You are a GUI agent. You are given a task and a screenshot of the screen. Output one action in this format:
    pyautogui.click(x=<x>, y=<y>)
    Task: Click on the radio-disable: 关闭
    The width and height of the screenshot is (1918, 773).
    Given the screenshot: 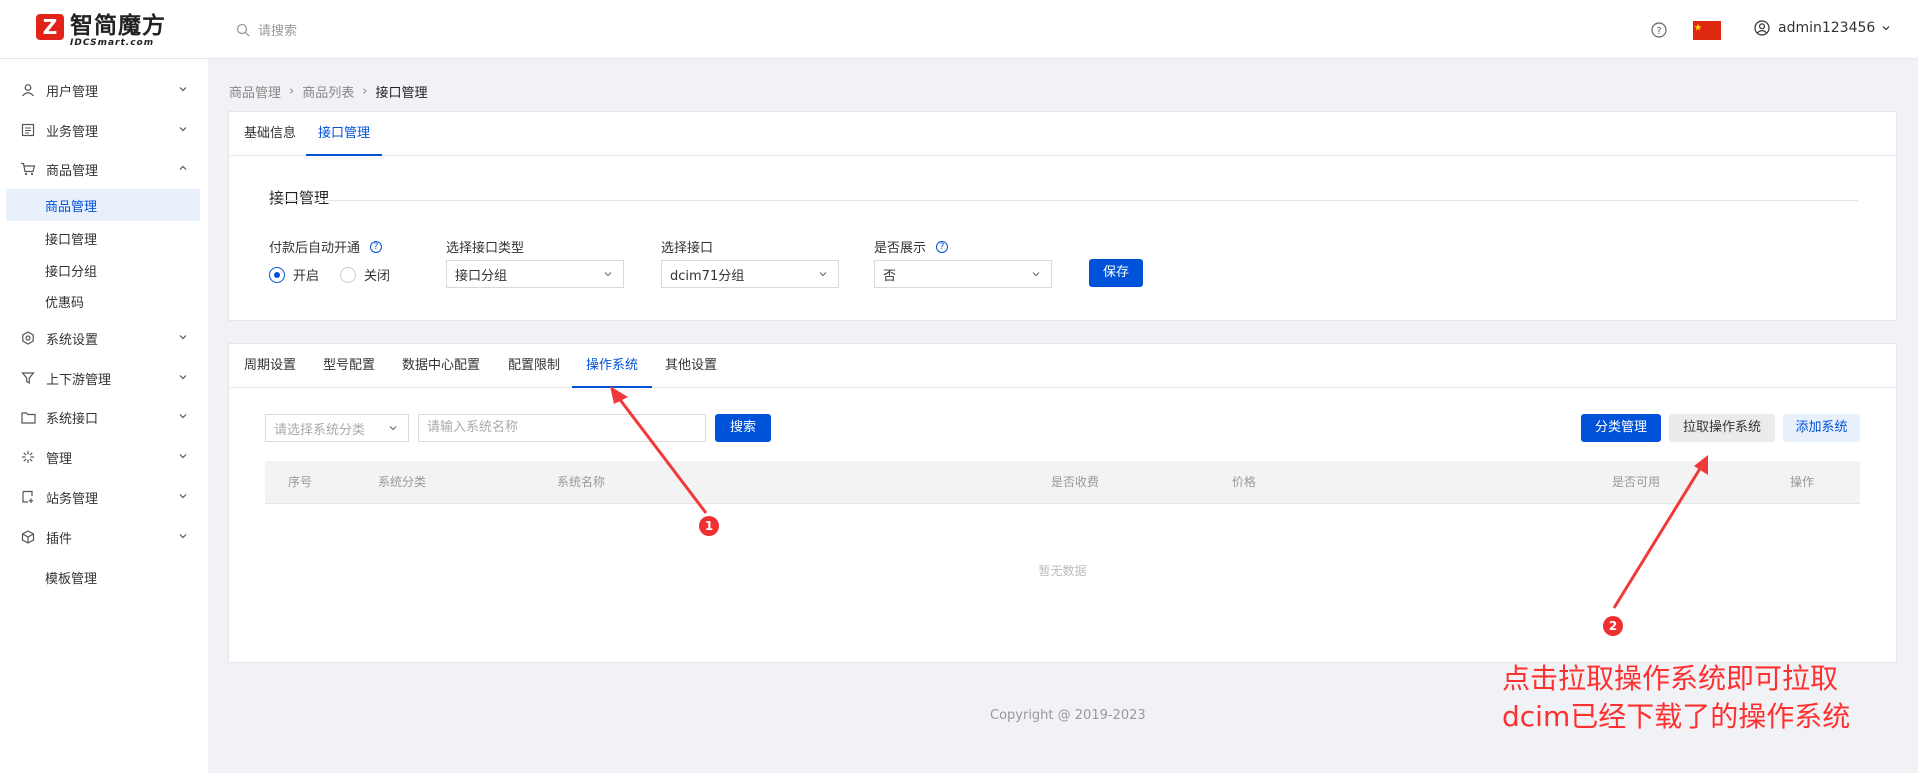 What is the action you would take?
    pyautogui.click(x=365, y=274)
    